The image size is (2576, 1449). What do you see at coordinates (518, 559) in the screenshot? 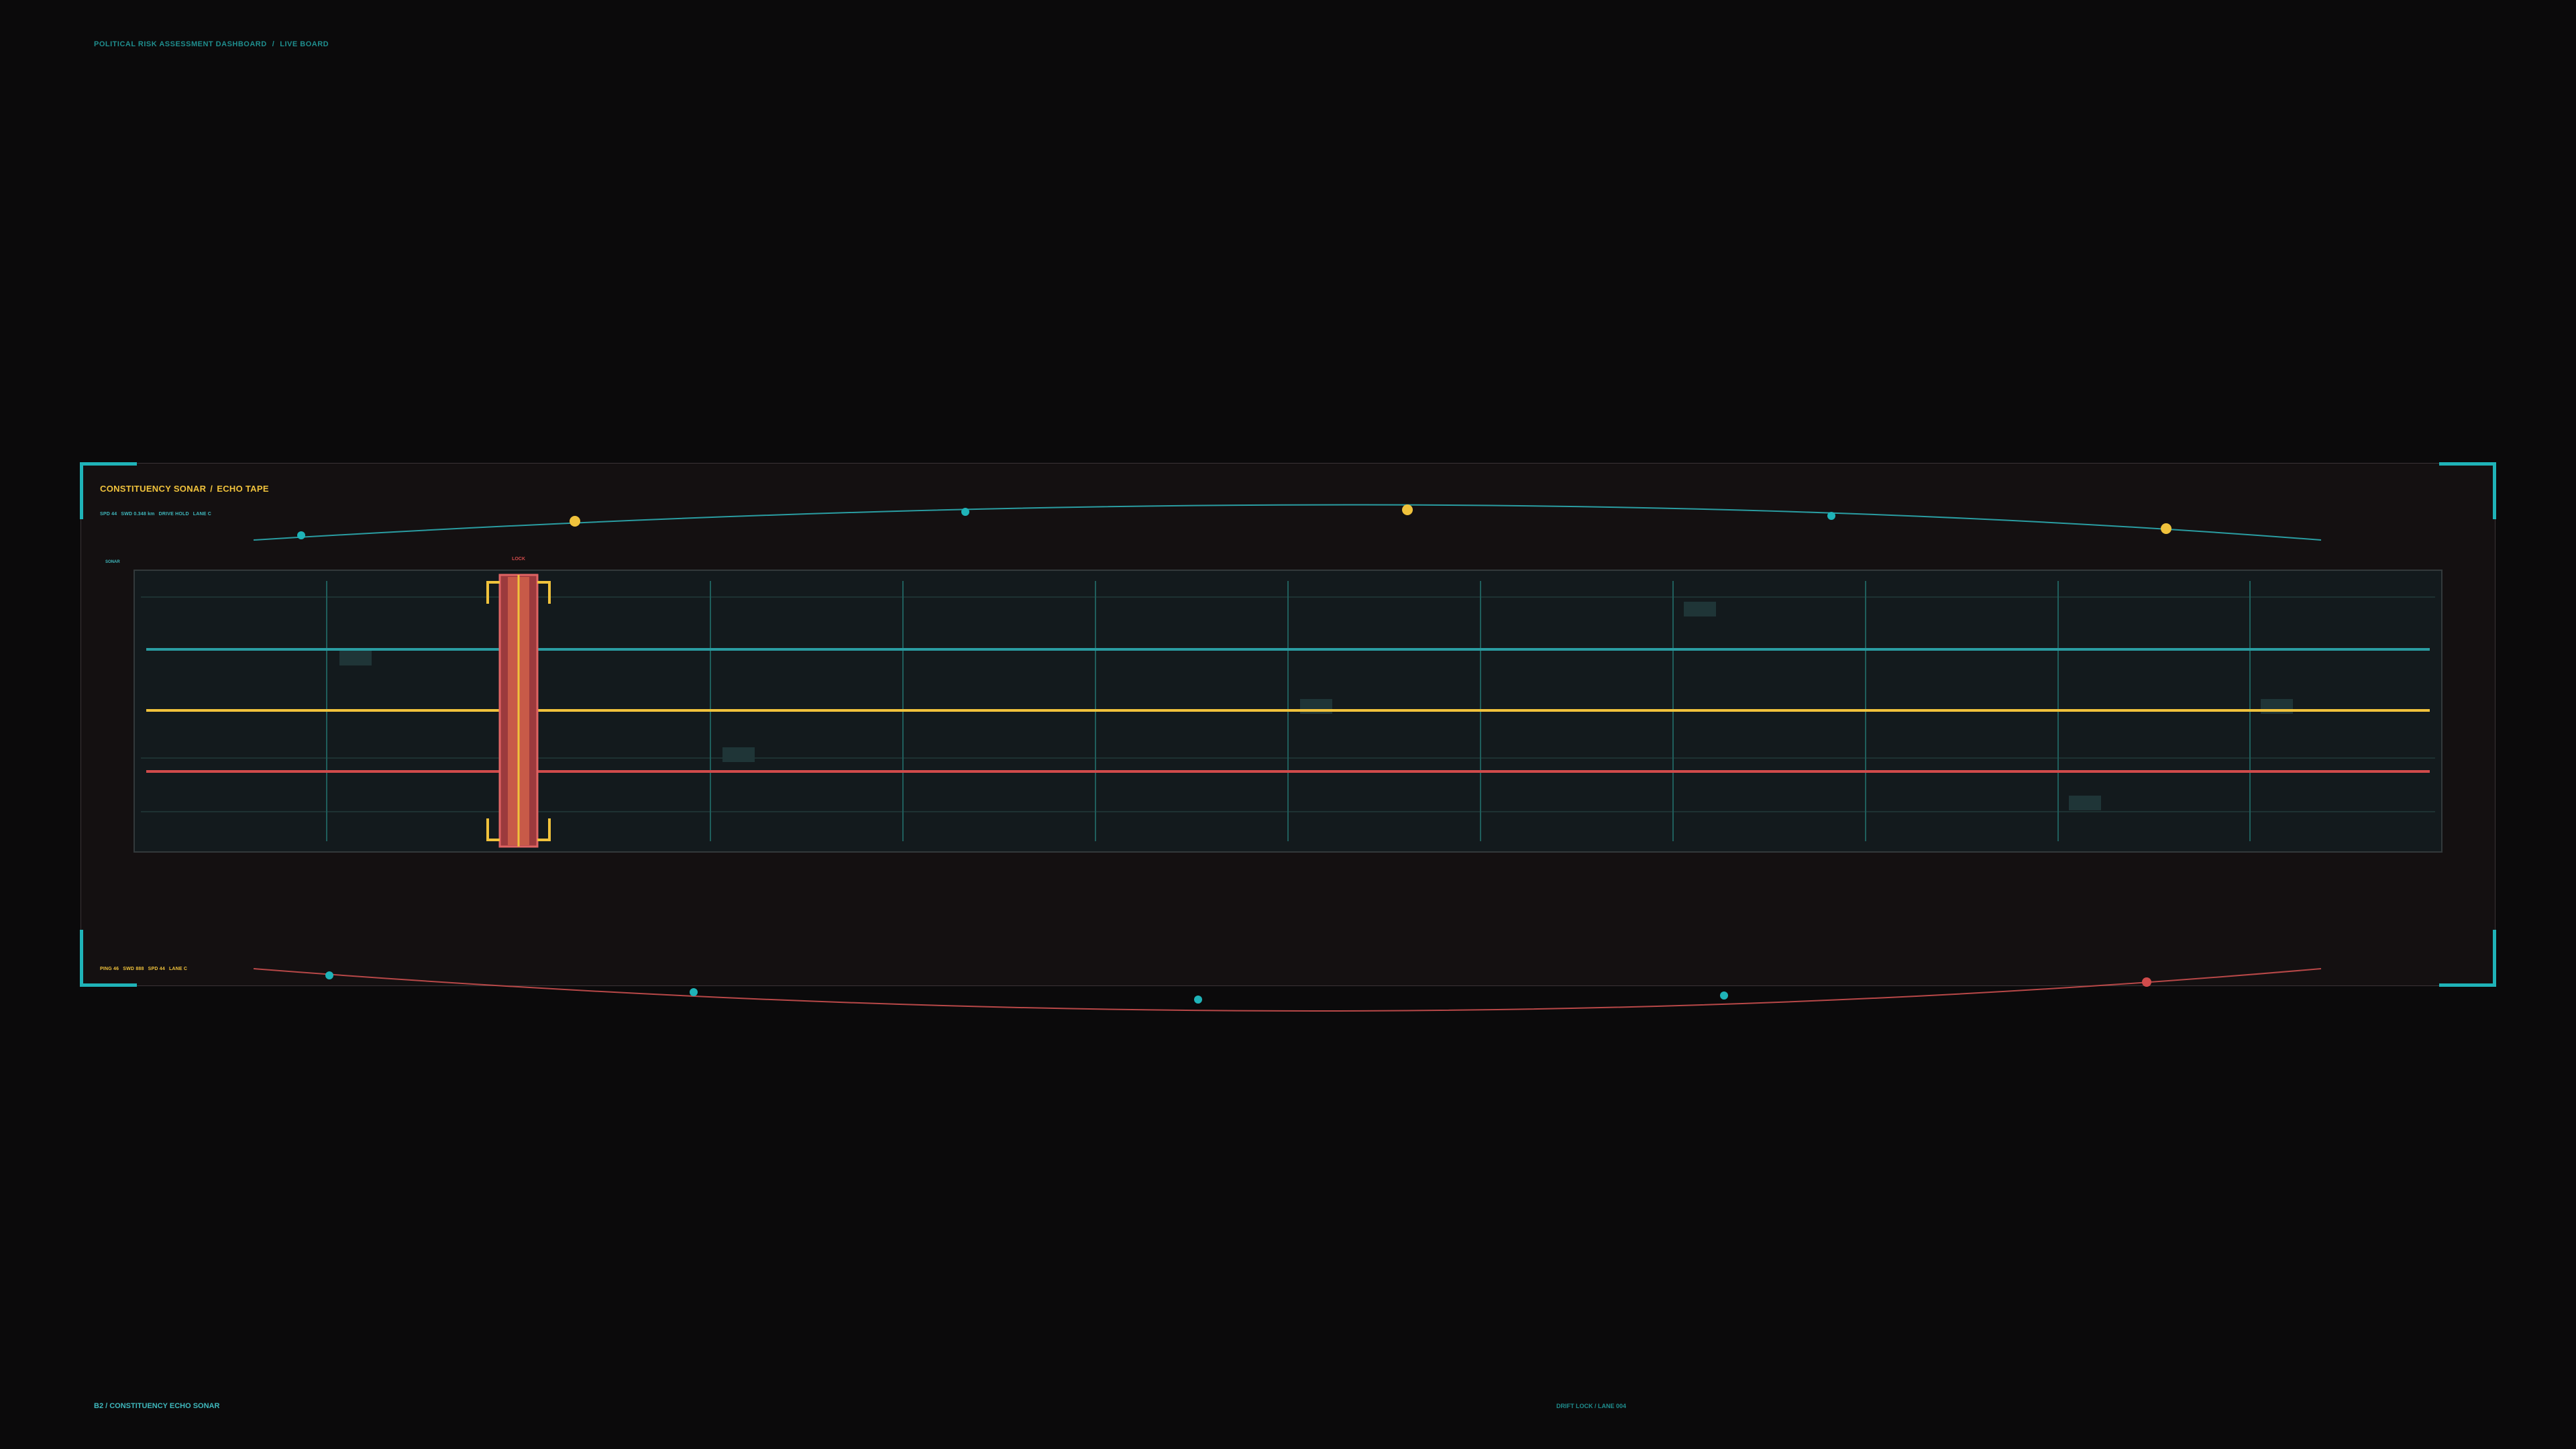
I see `lock-label: LOCK` at bounding box center [518, 559].